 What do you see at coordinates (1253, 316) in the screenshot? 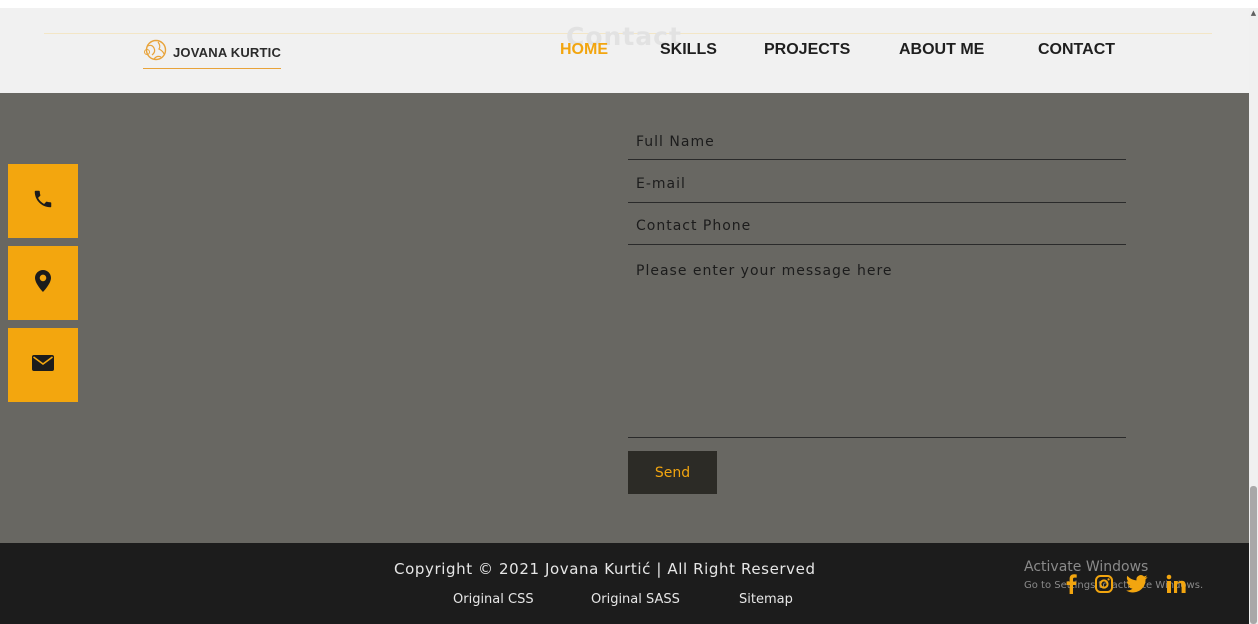
I see `page-scrollbar: ▲` at bounding box center [1253, 316].